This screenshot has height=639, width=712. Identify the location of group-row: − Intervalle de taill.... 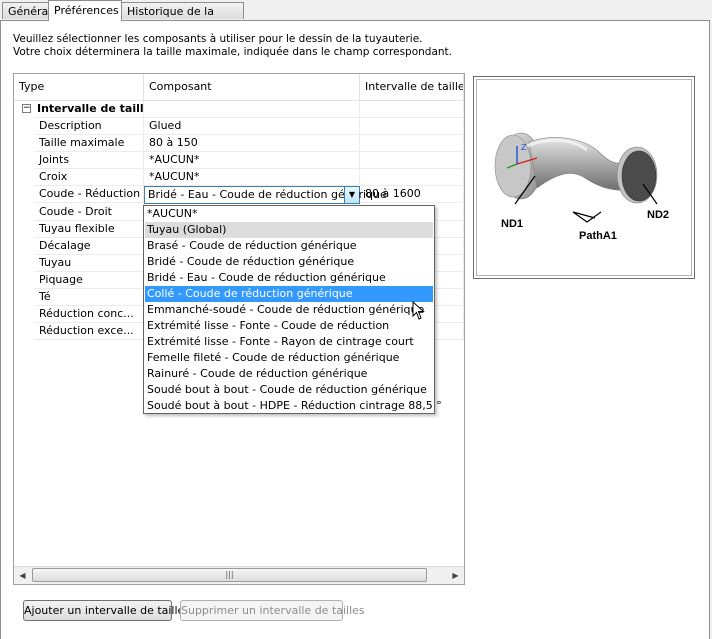
(239, 109).